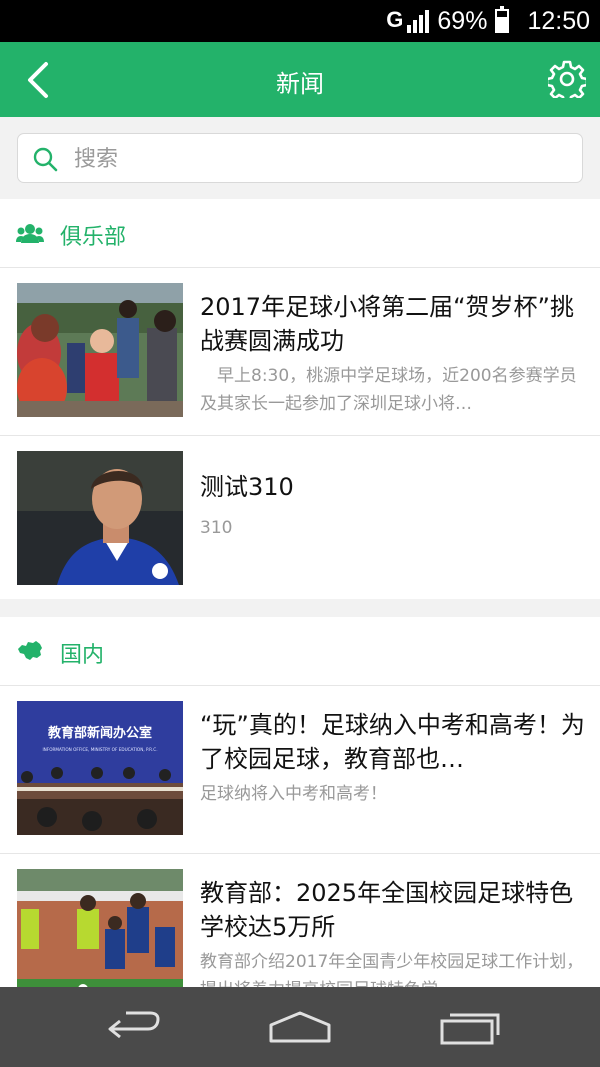  What do you see at coordinates (300, 21) in the screenshot?
I see `status-bar: G 69% 12:50` at bounding box center [300, 21].